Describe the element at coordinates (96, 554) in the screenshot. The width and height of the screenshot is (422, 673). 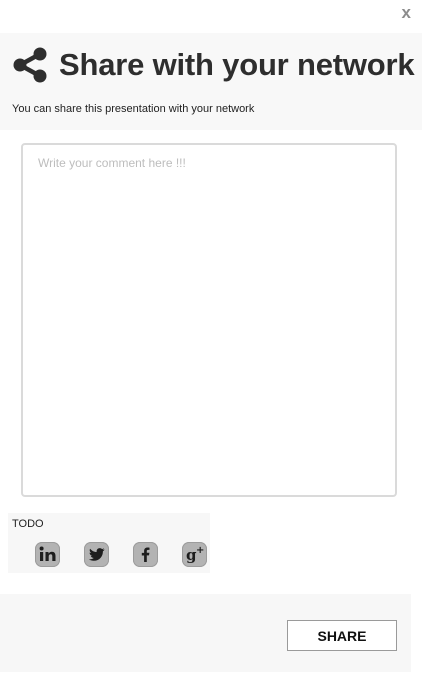
I see `twitter-icon` at that location.